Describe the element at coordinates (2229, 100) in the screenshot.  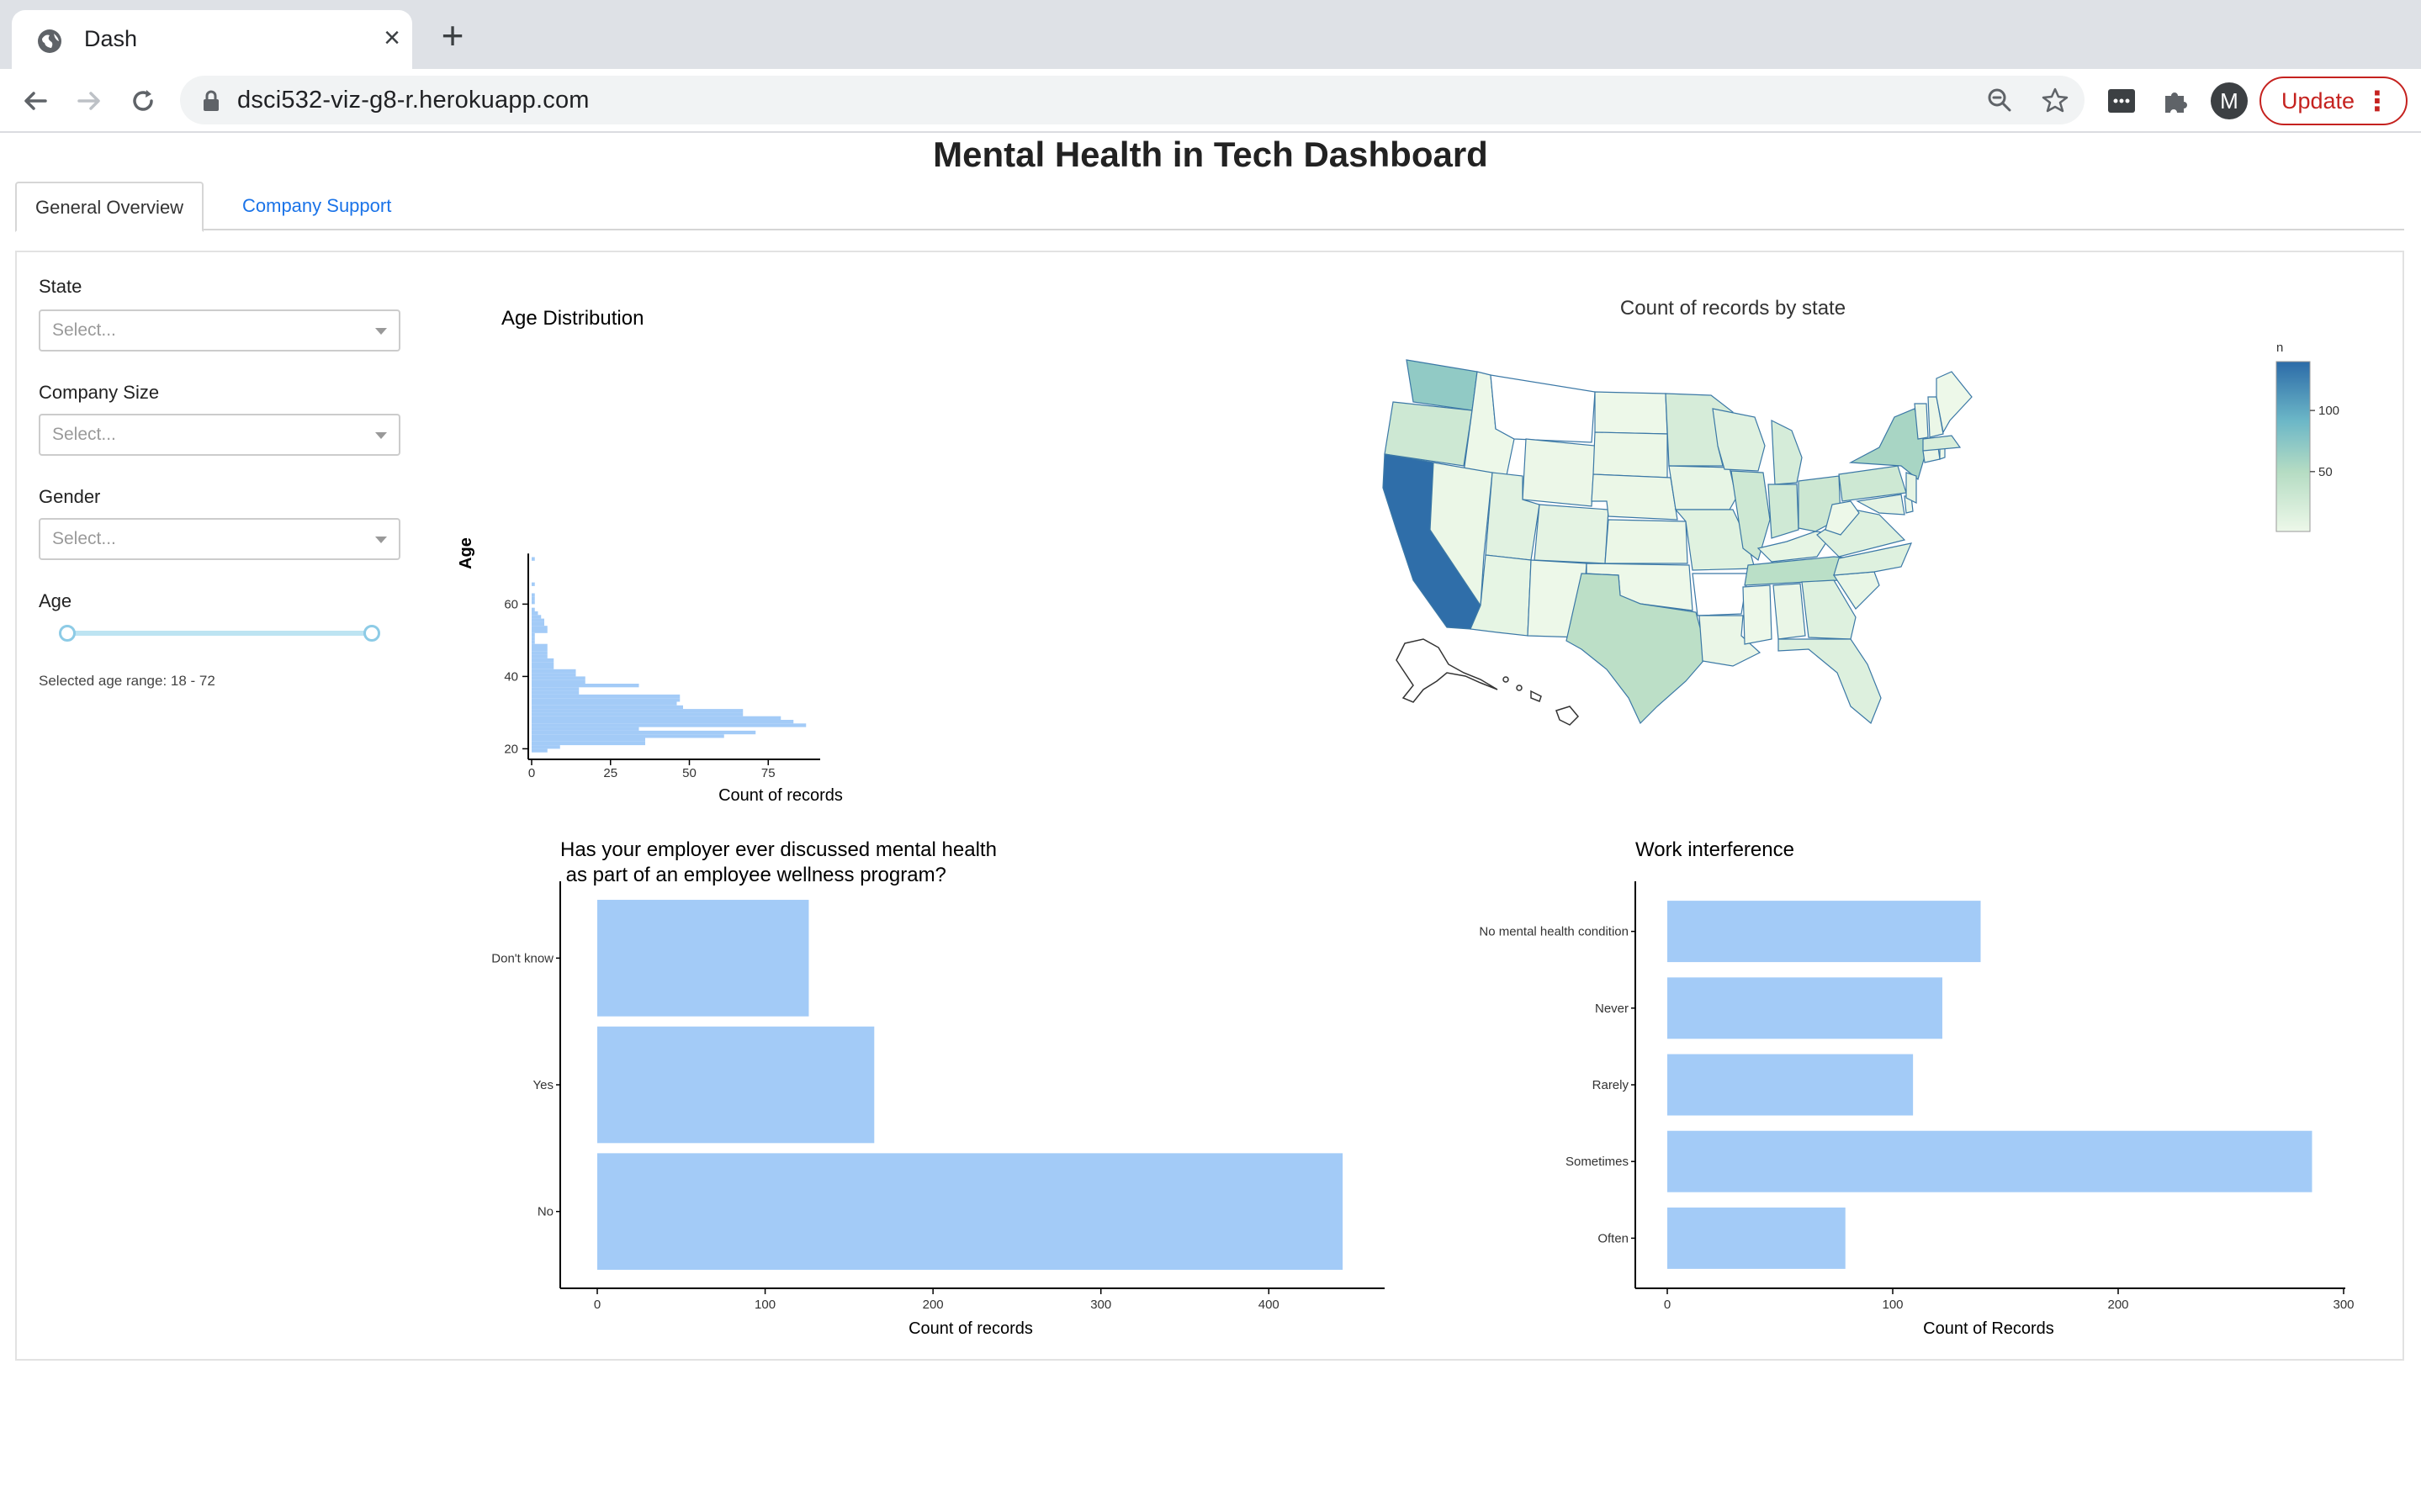
I see `profile-avatar: M` at that location.